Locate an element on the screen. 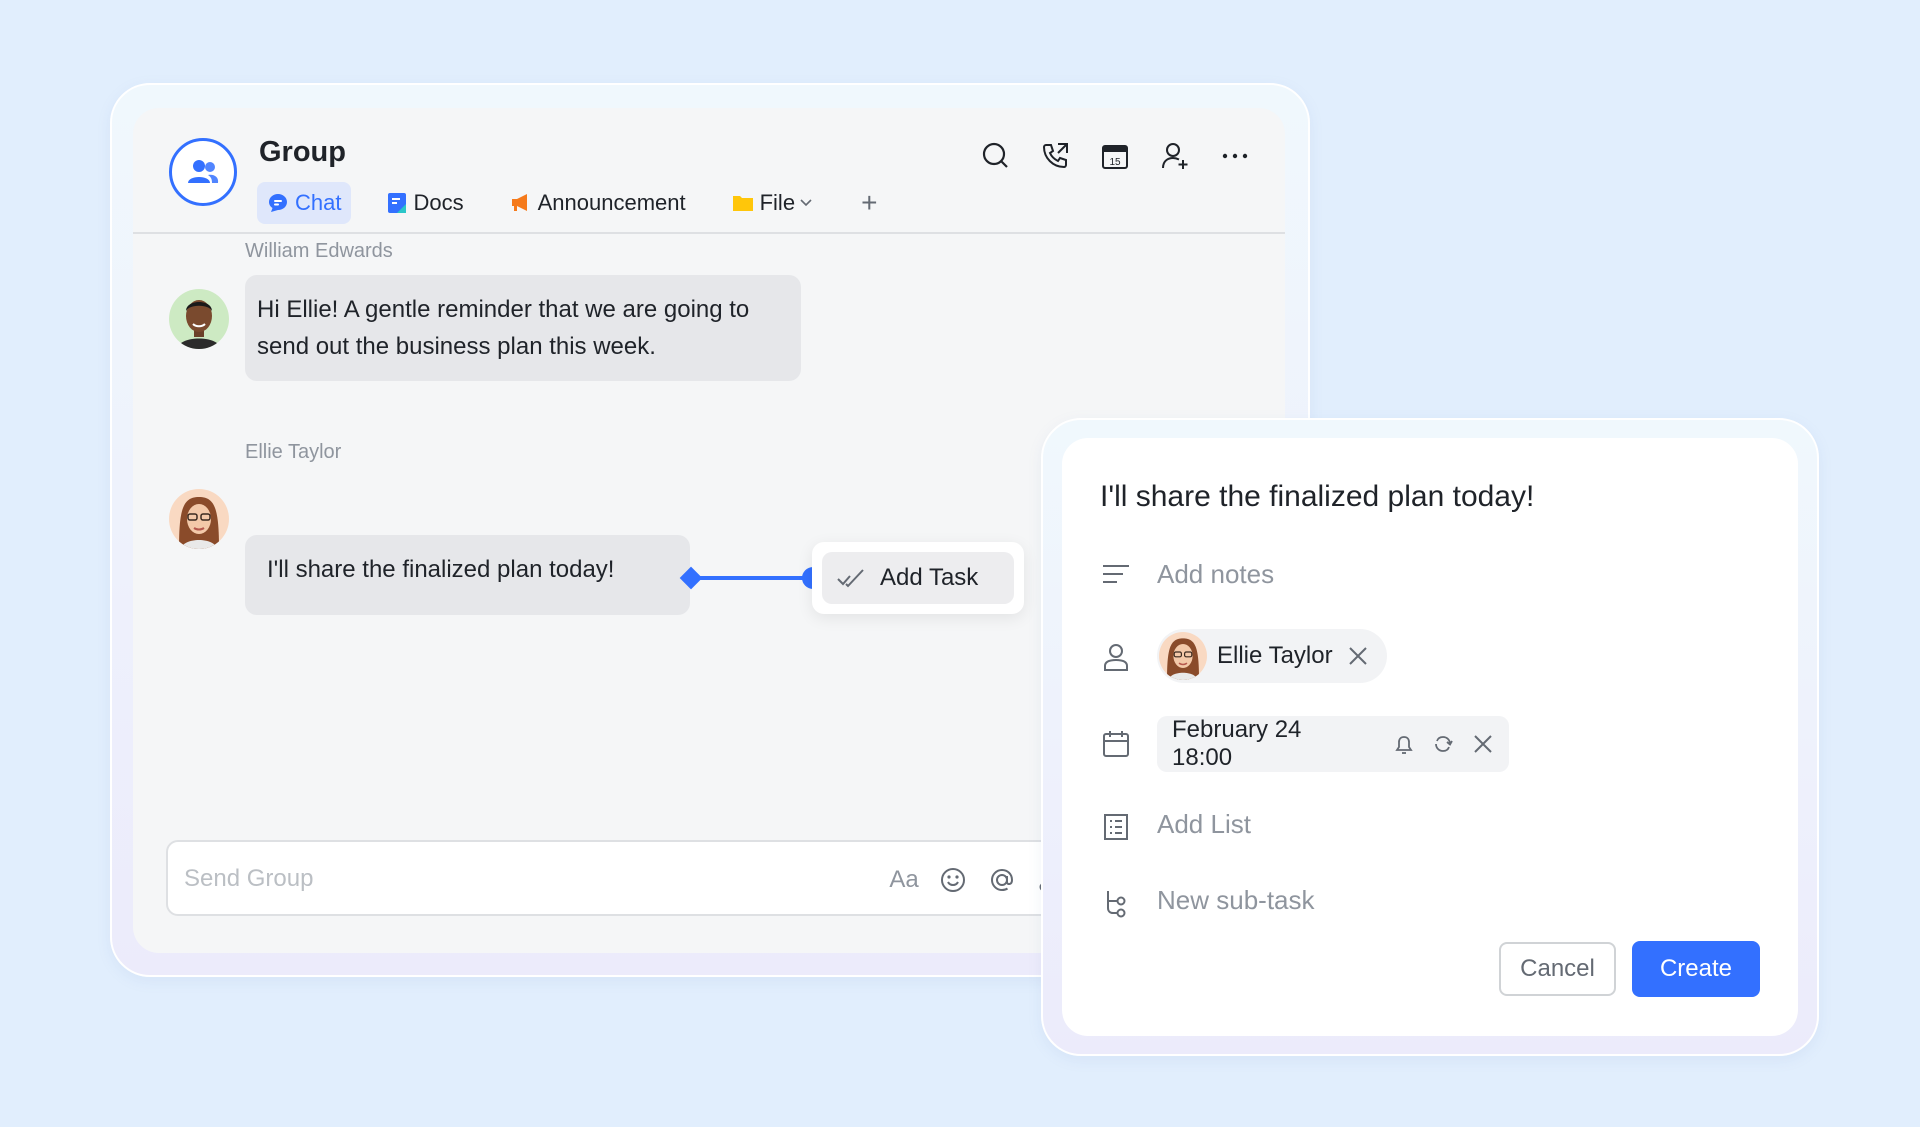 The height and width of the screenshot is (1127, 1920). font-format-icon: Aa is located at coordinates (904, 880).